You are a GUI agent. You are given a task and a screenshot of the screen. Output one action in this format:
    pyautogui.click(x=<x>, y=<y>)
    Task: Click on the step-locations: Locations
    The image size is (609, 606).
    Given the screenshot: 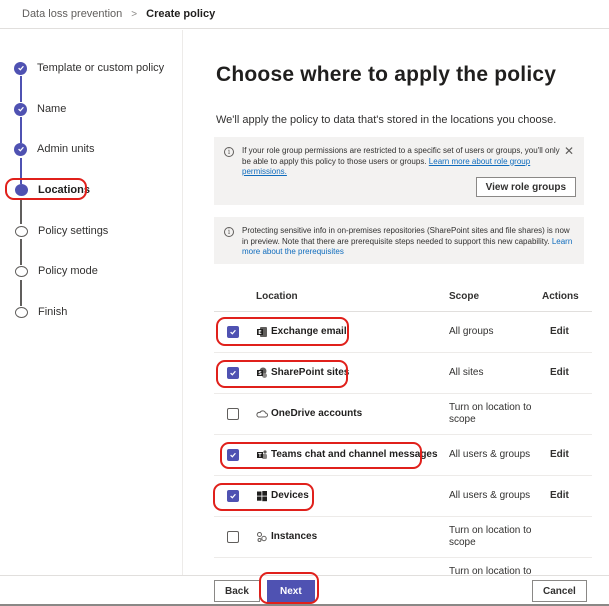 What is the action you would take?
    pyautogui.click(x=52, y=190)
    